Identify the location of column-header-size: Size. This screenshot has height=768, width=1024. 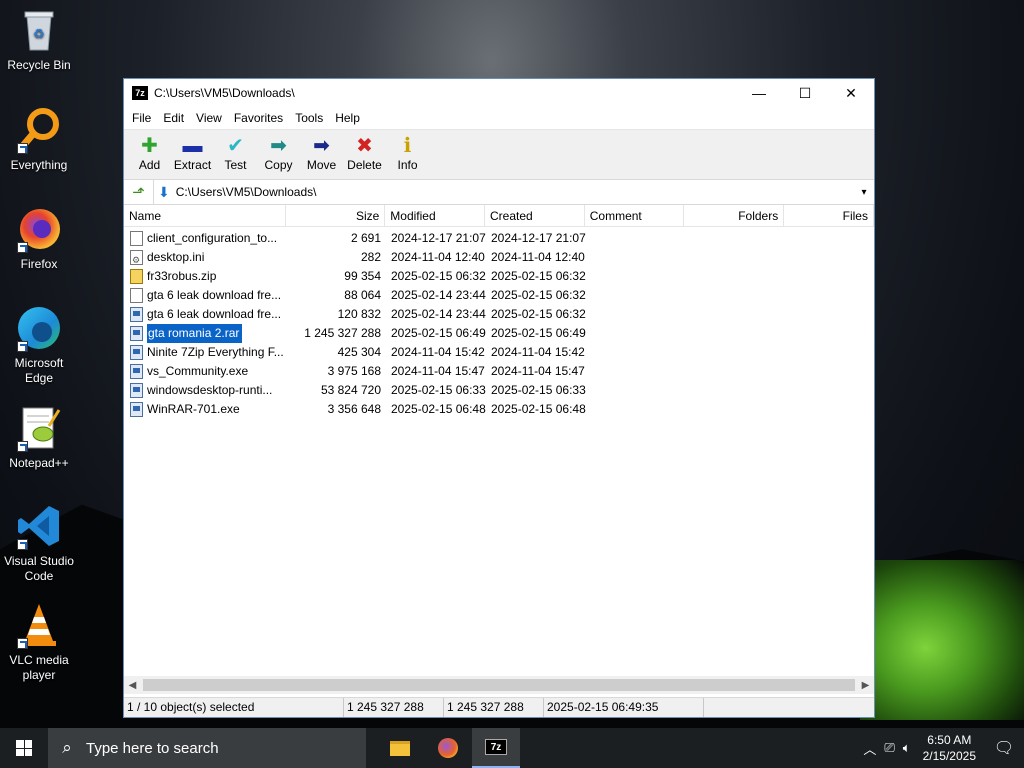
(336, 216).